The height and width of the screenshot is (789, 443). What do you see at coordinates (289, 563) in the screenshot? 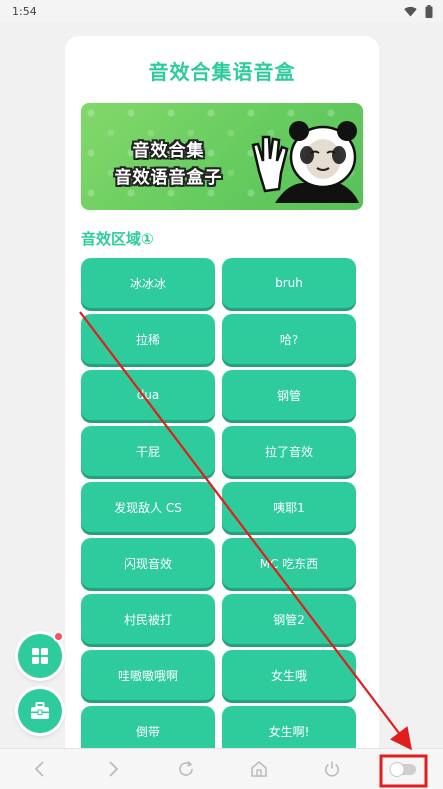
I see `sound-button: MC 吃东西` at bounding box center [289, 563].